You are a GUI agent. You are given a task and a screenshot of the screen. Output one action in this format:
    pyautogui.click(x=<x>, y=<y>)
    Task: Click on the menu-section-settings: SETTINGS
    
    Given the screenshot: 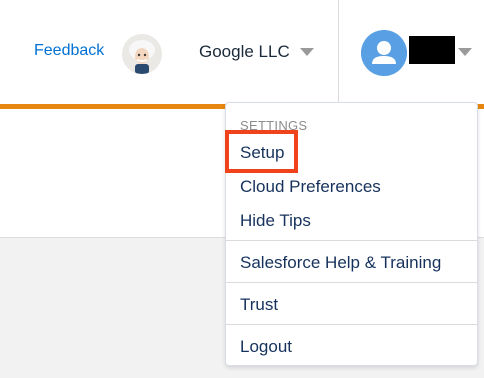 What is the action you would take?
    pyautogui.click(x=274, y=125)
    